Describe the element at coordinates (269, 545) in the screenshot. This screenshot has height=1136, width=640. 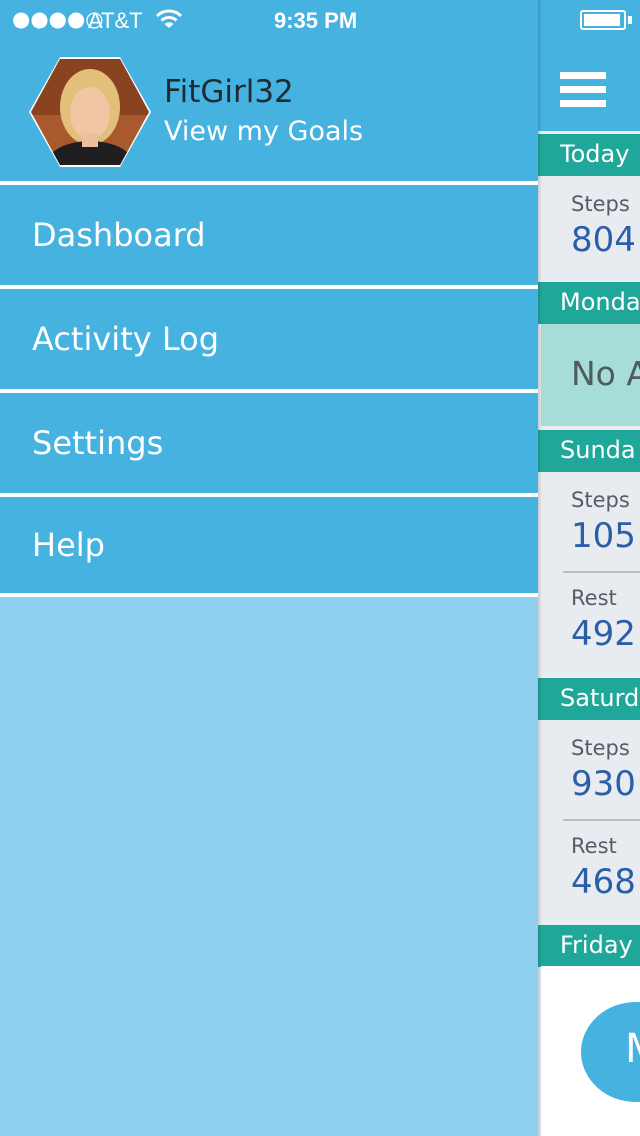
I see `menu-item-help: Help` at that location.